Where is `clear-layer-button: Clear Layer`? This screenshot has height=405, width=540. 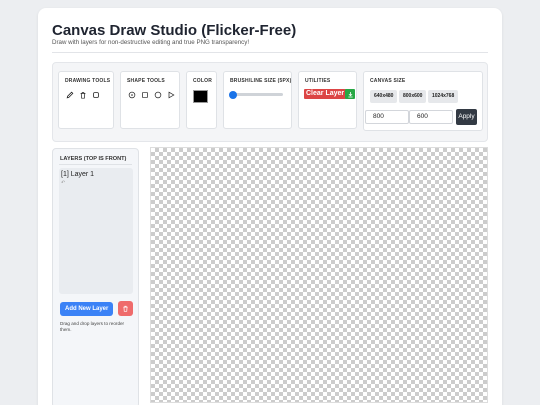
clear-layer-button: Clear Layer is located at coordinates (325, 94).